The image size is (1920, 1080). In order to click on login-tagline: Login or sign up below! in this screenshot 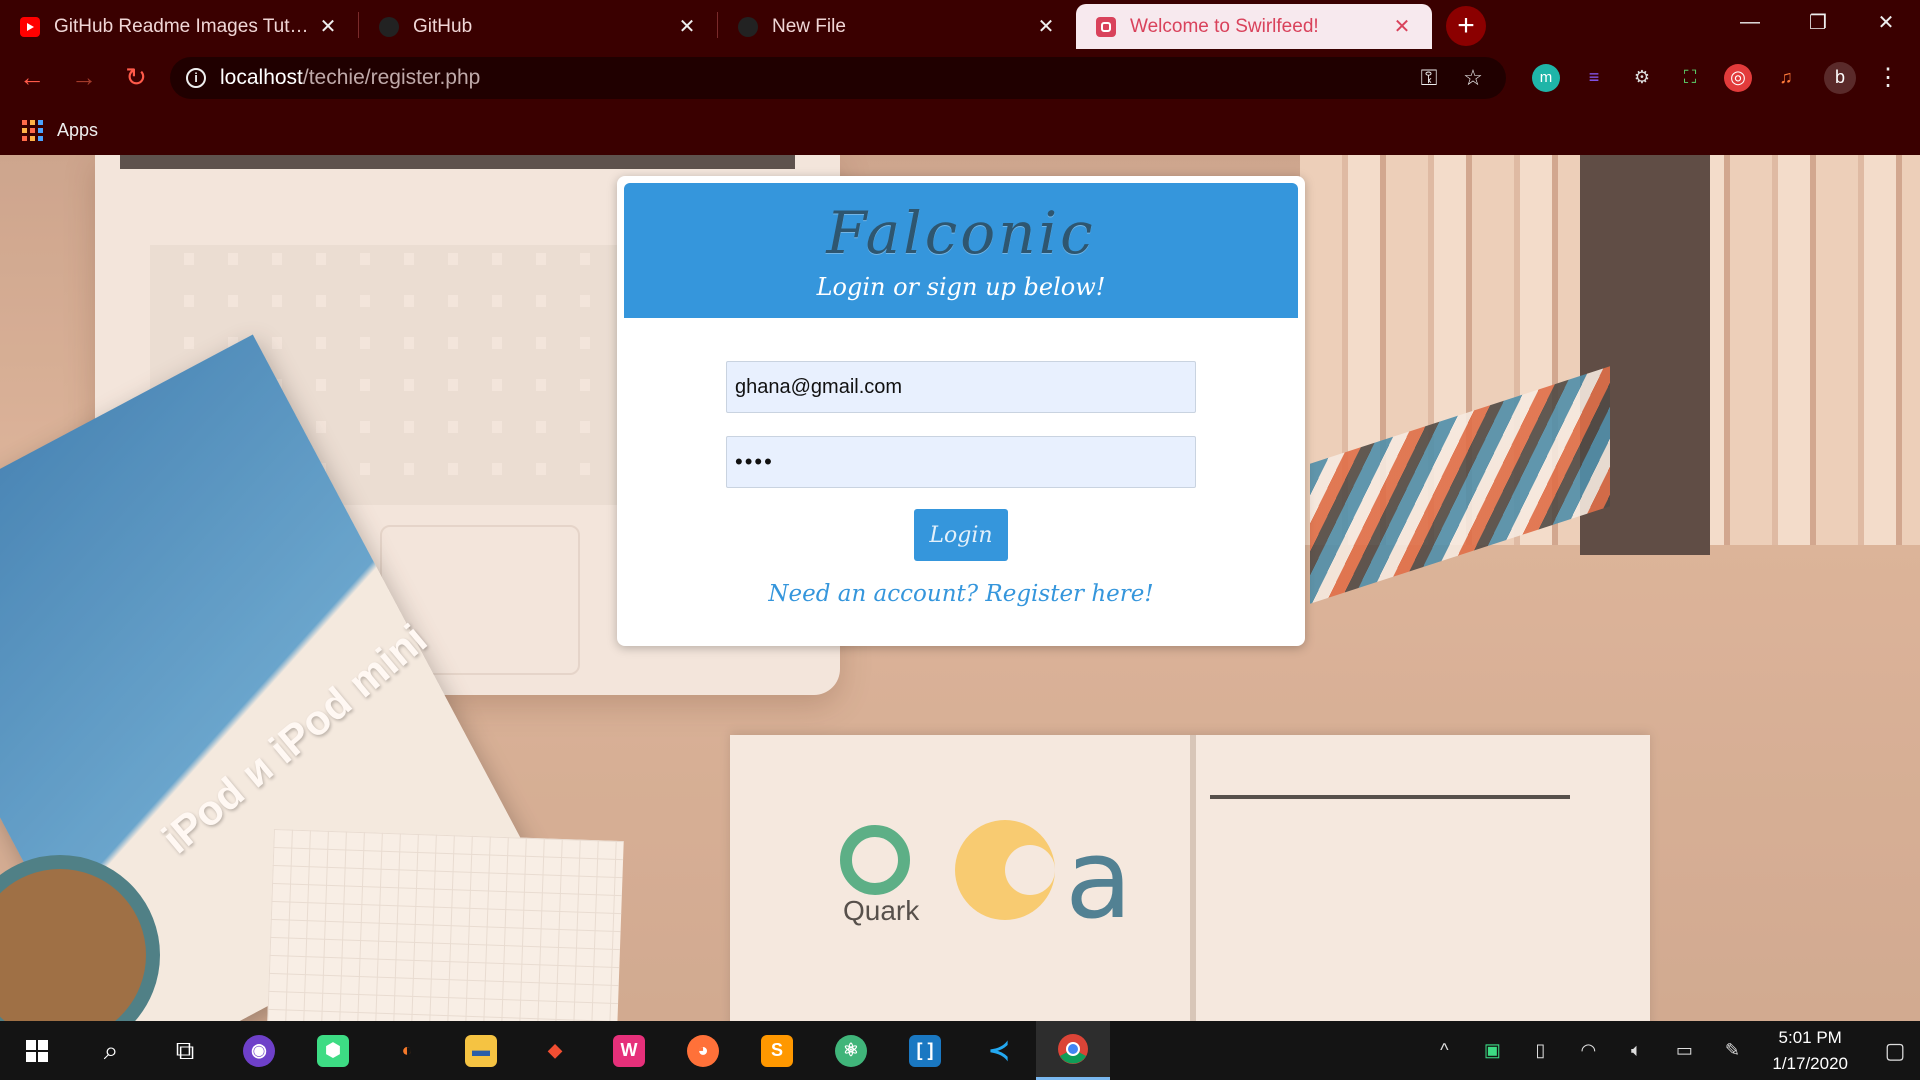, I will do `click(961, 287)`.